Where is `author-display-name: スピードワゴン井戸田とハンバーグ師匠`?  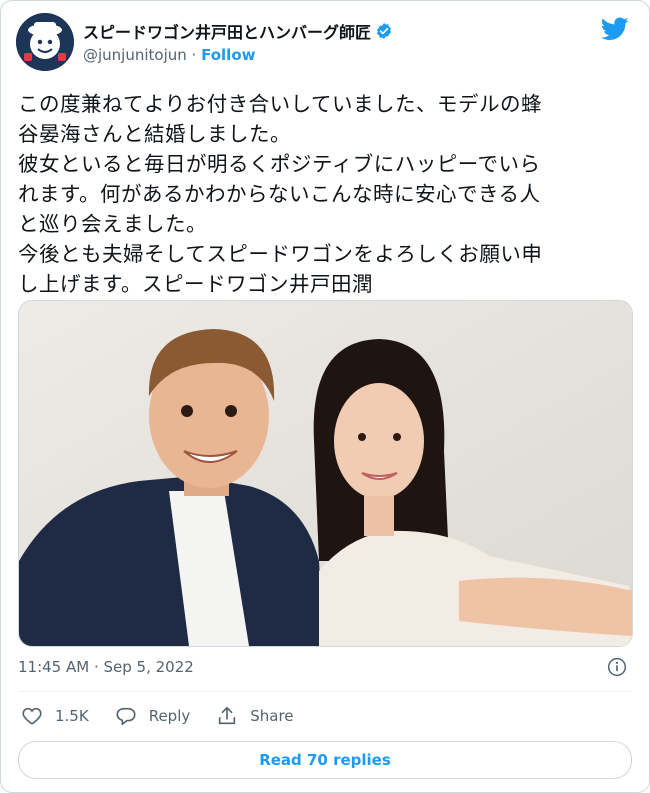
author-display-name: スピードワゴン井戸田とハンバーグ師匠 is located at coordinates (227, 31).